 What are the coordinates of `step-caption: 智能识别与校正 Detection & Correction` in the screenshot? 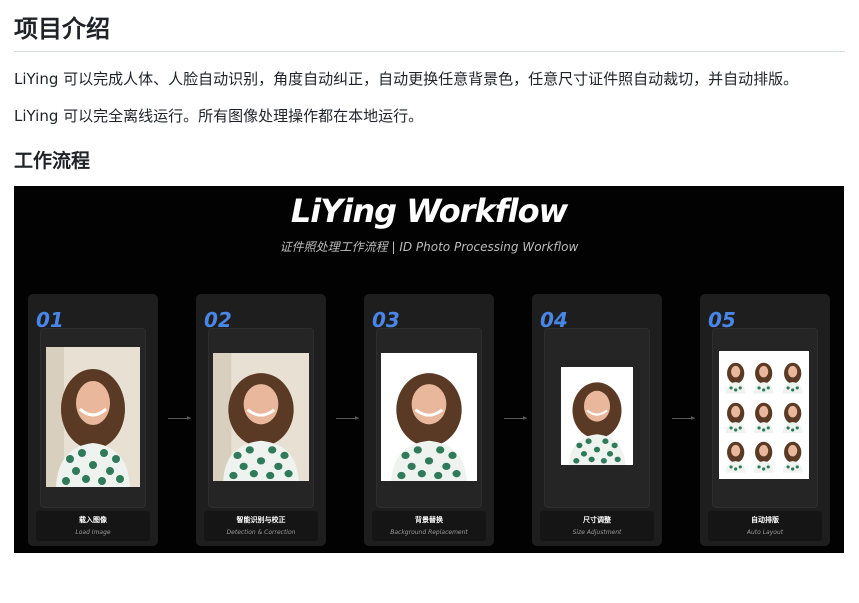 It's located at (261, 526).